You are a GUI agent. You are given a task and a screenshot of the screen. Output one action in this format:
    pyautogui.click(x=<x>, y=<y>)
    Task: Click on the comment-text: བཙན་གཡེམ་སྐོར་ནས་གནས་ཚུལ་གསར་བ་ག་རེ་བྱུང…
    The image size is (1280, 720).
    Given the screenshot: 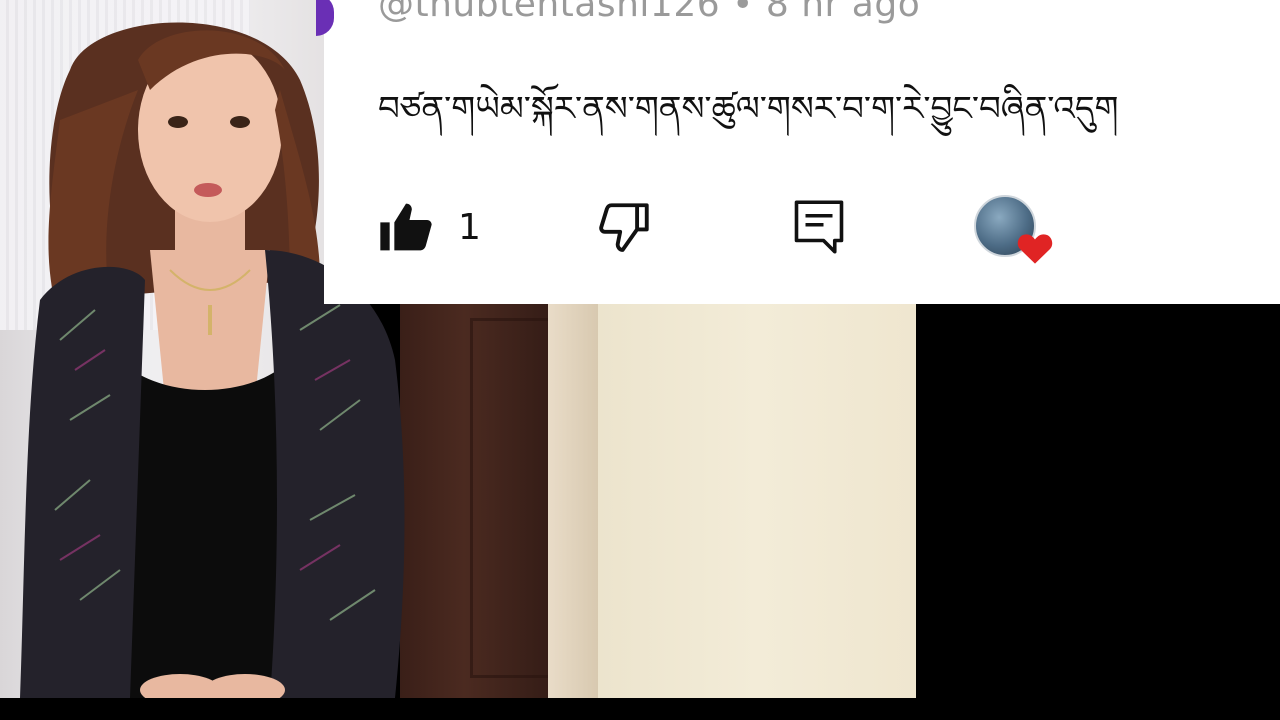 What is the action you would take?
    pyautogui.click(x=748, y=109)
    